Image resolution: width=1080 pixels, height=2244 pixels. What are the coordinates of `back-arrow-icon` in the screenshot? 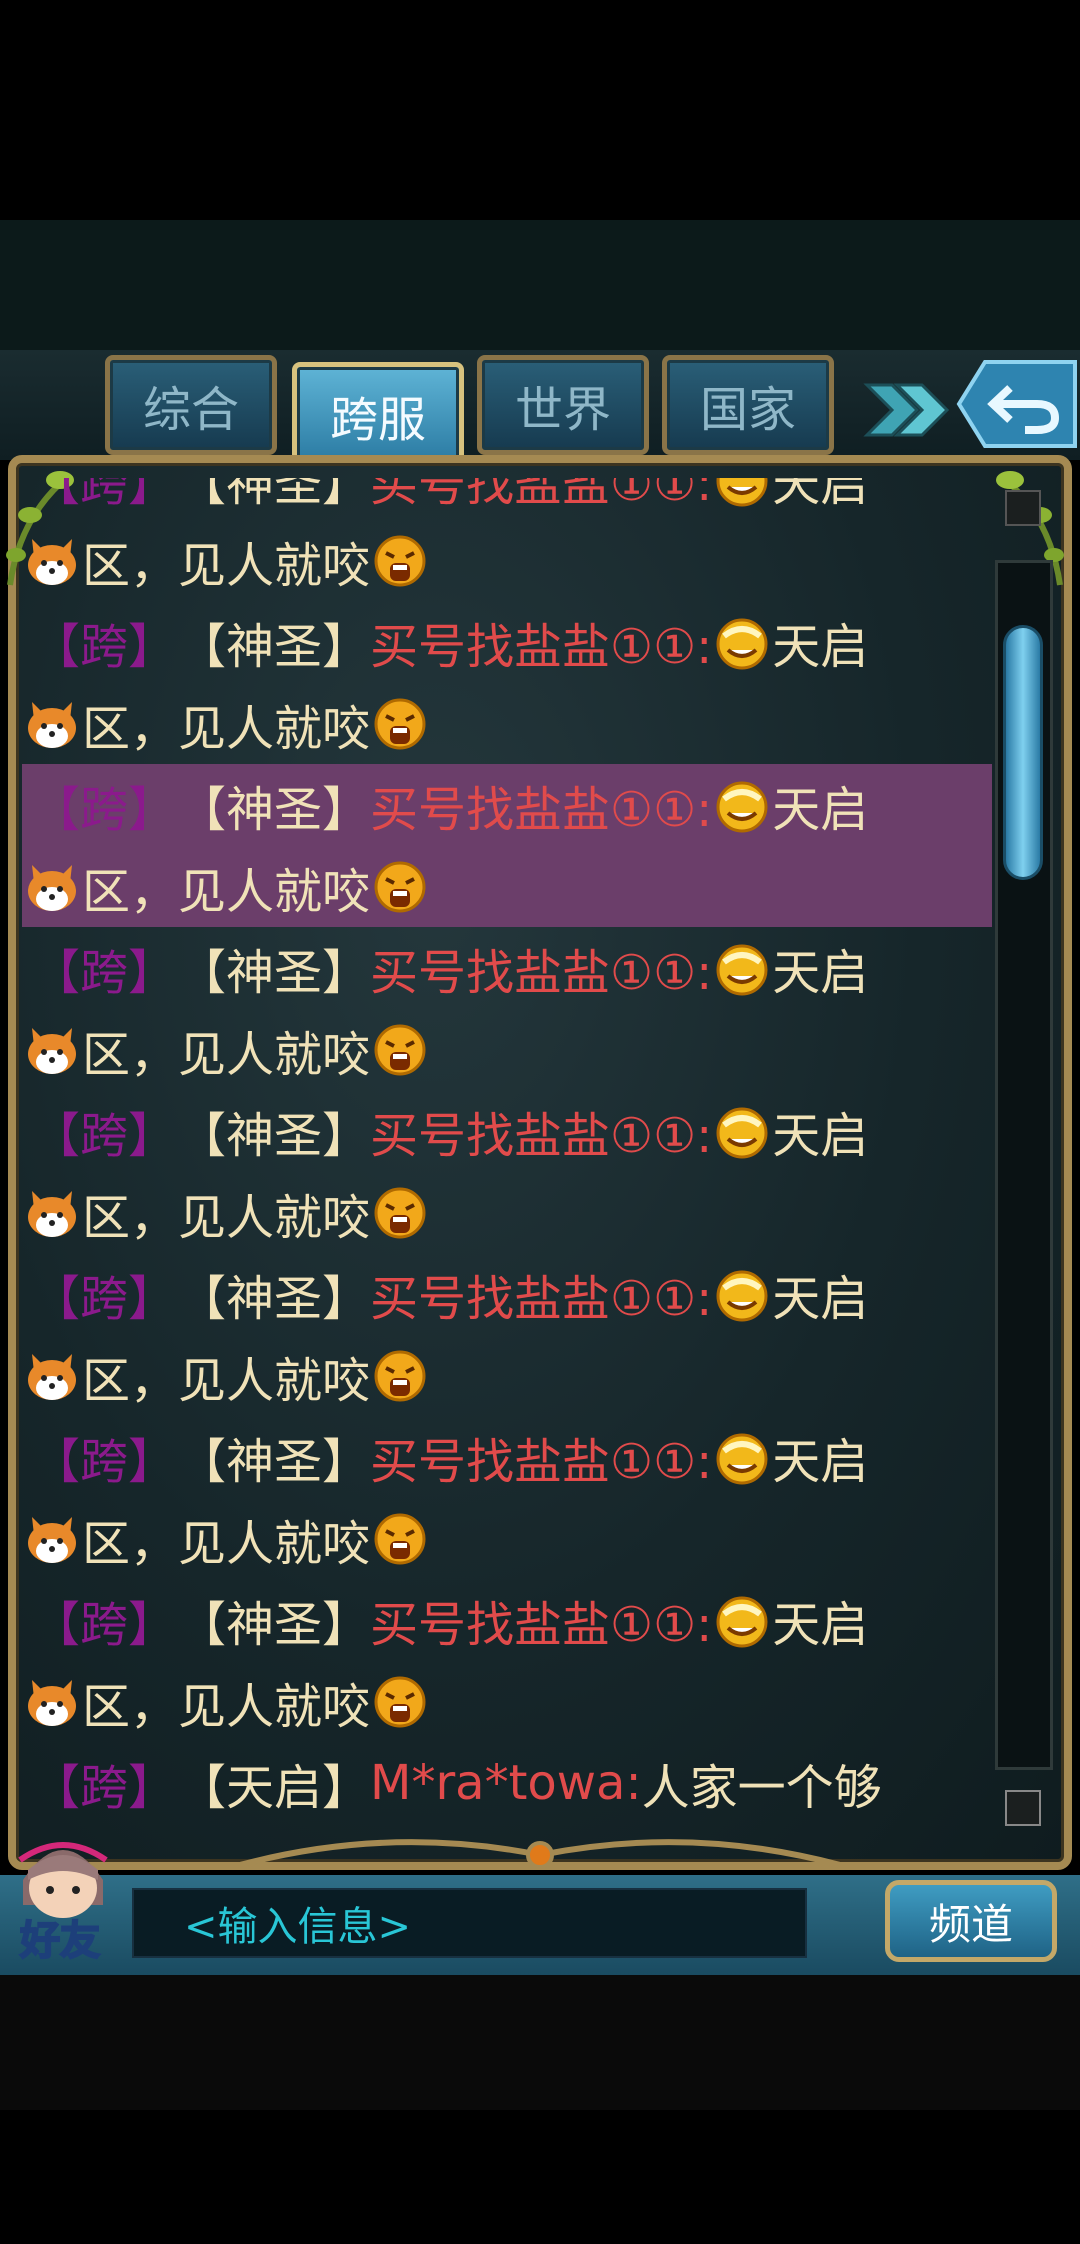 It's located at (1017, 404).